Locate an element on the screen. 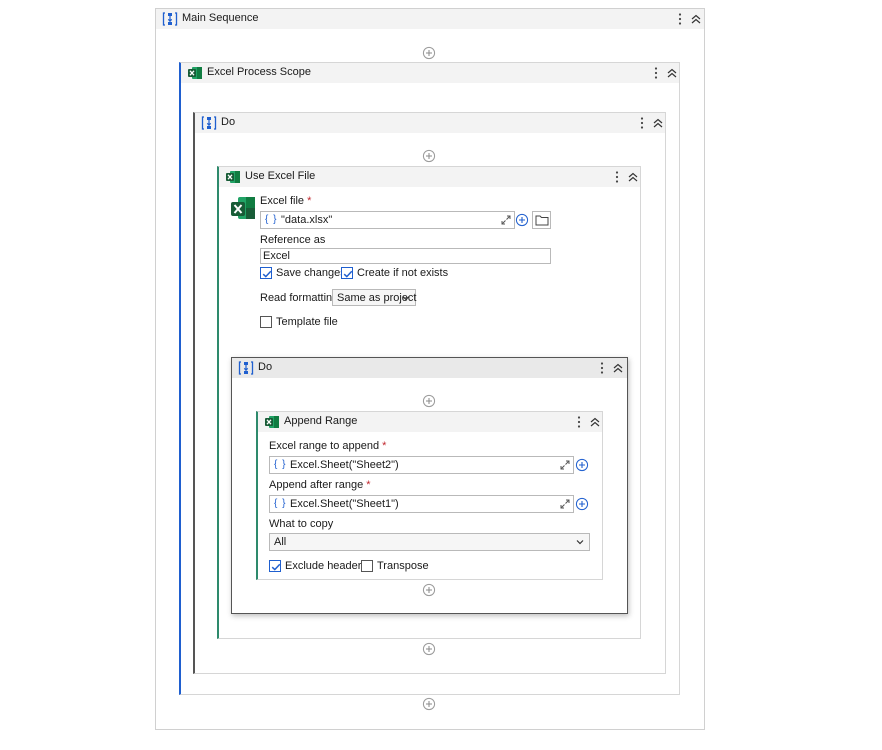  folder-icon is located at coordinates (542, 220).